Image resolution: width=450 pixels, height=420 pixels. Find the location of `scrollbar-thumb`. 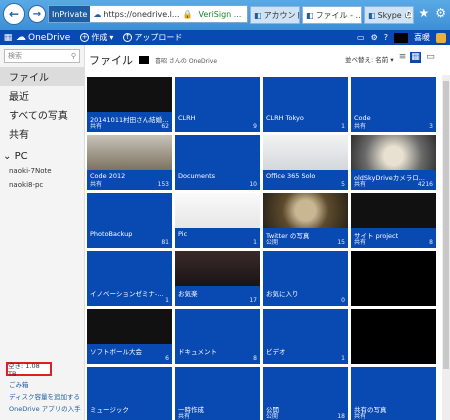

scrollbar-thumb is located at coordinates (446, 225).